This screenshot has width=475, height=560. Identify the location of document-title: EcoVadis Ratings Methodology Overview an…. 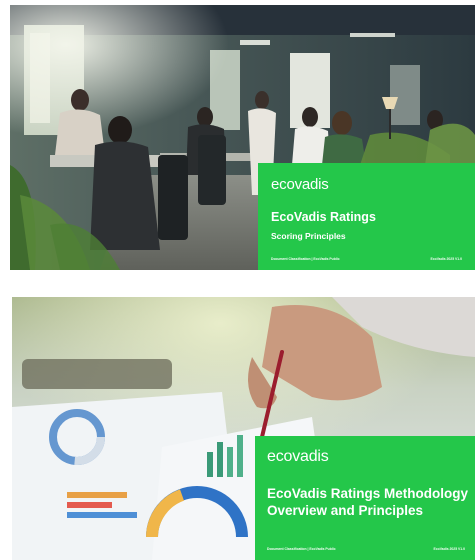
(368, 502).